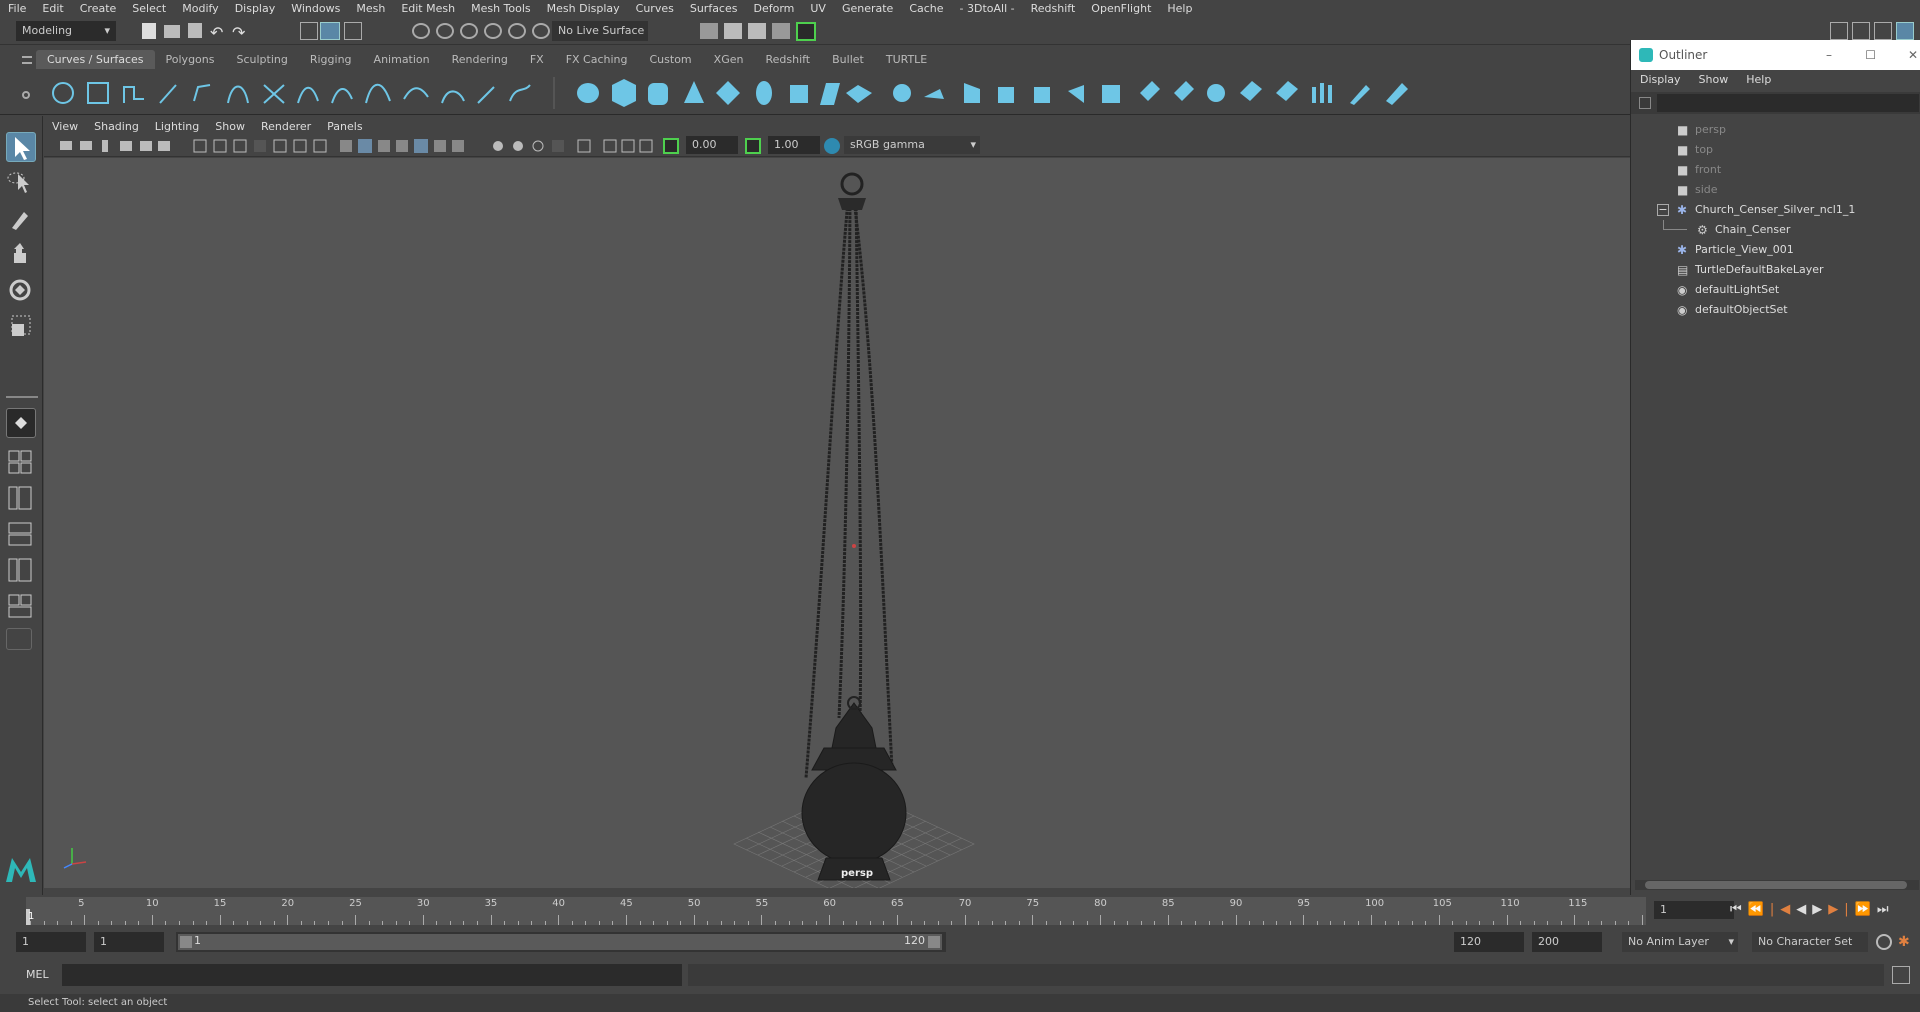  What do you see at coordinates (416, 93) in the screenshot?
I see `offset-curve-icon` at bounding box center [416, 93].